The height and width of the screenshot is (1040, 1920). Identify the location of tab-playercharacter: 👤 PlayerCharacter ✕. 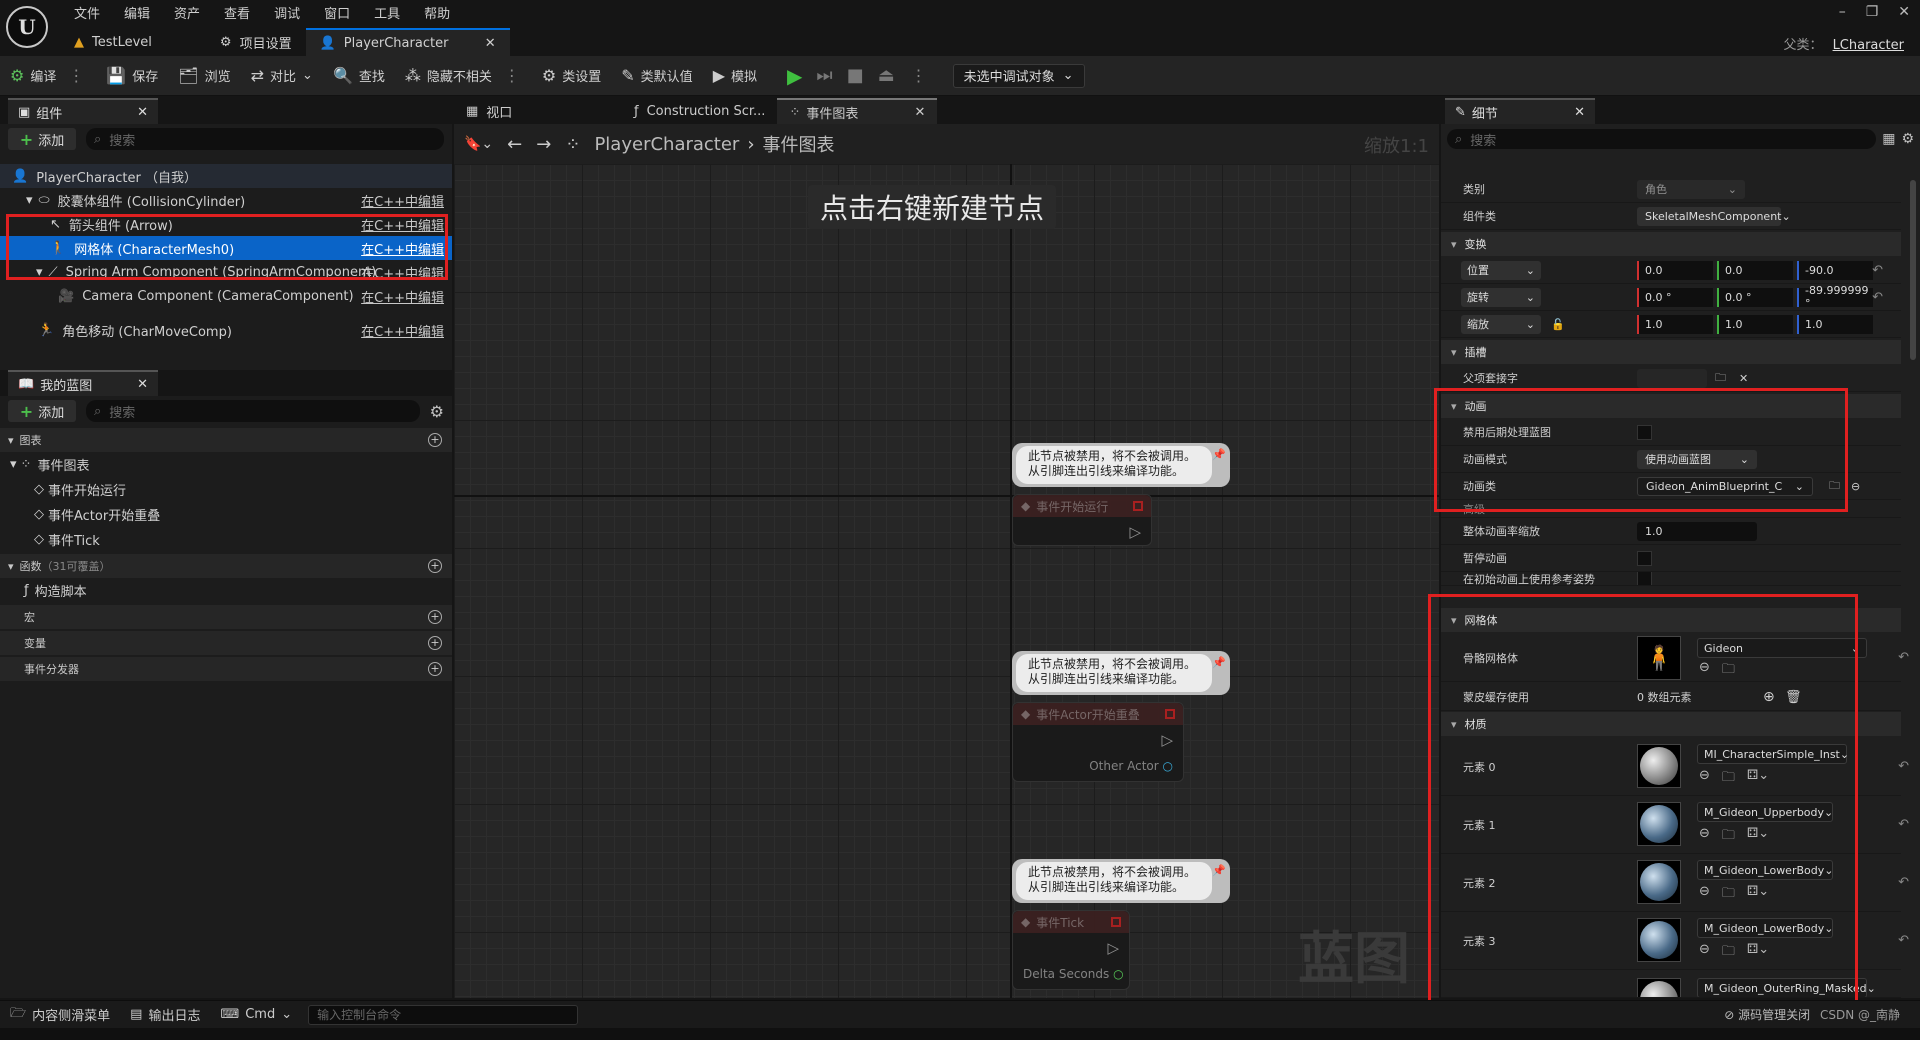
(407, 42).